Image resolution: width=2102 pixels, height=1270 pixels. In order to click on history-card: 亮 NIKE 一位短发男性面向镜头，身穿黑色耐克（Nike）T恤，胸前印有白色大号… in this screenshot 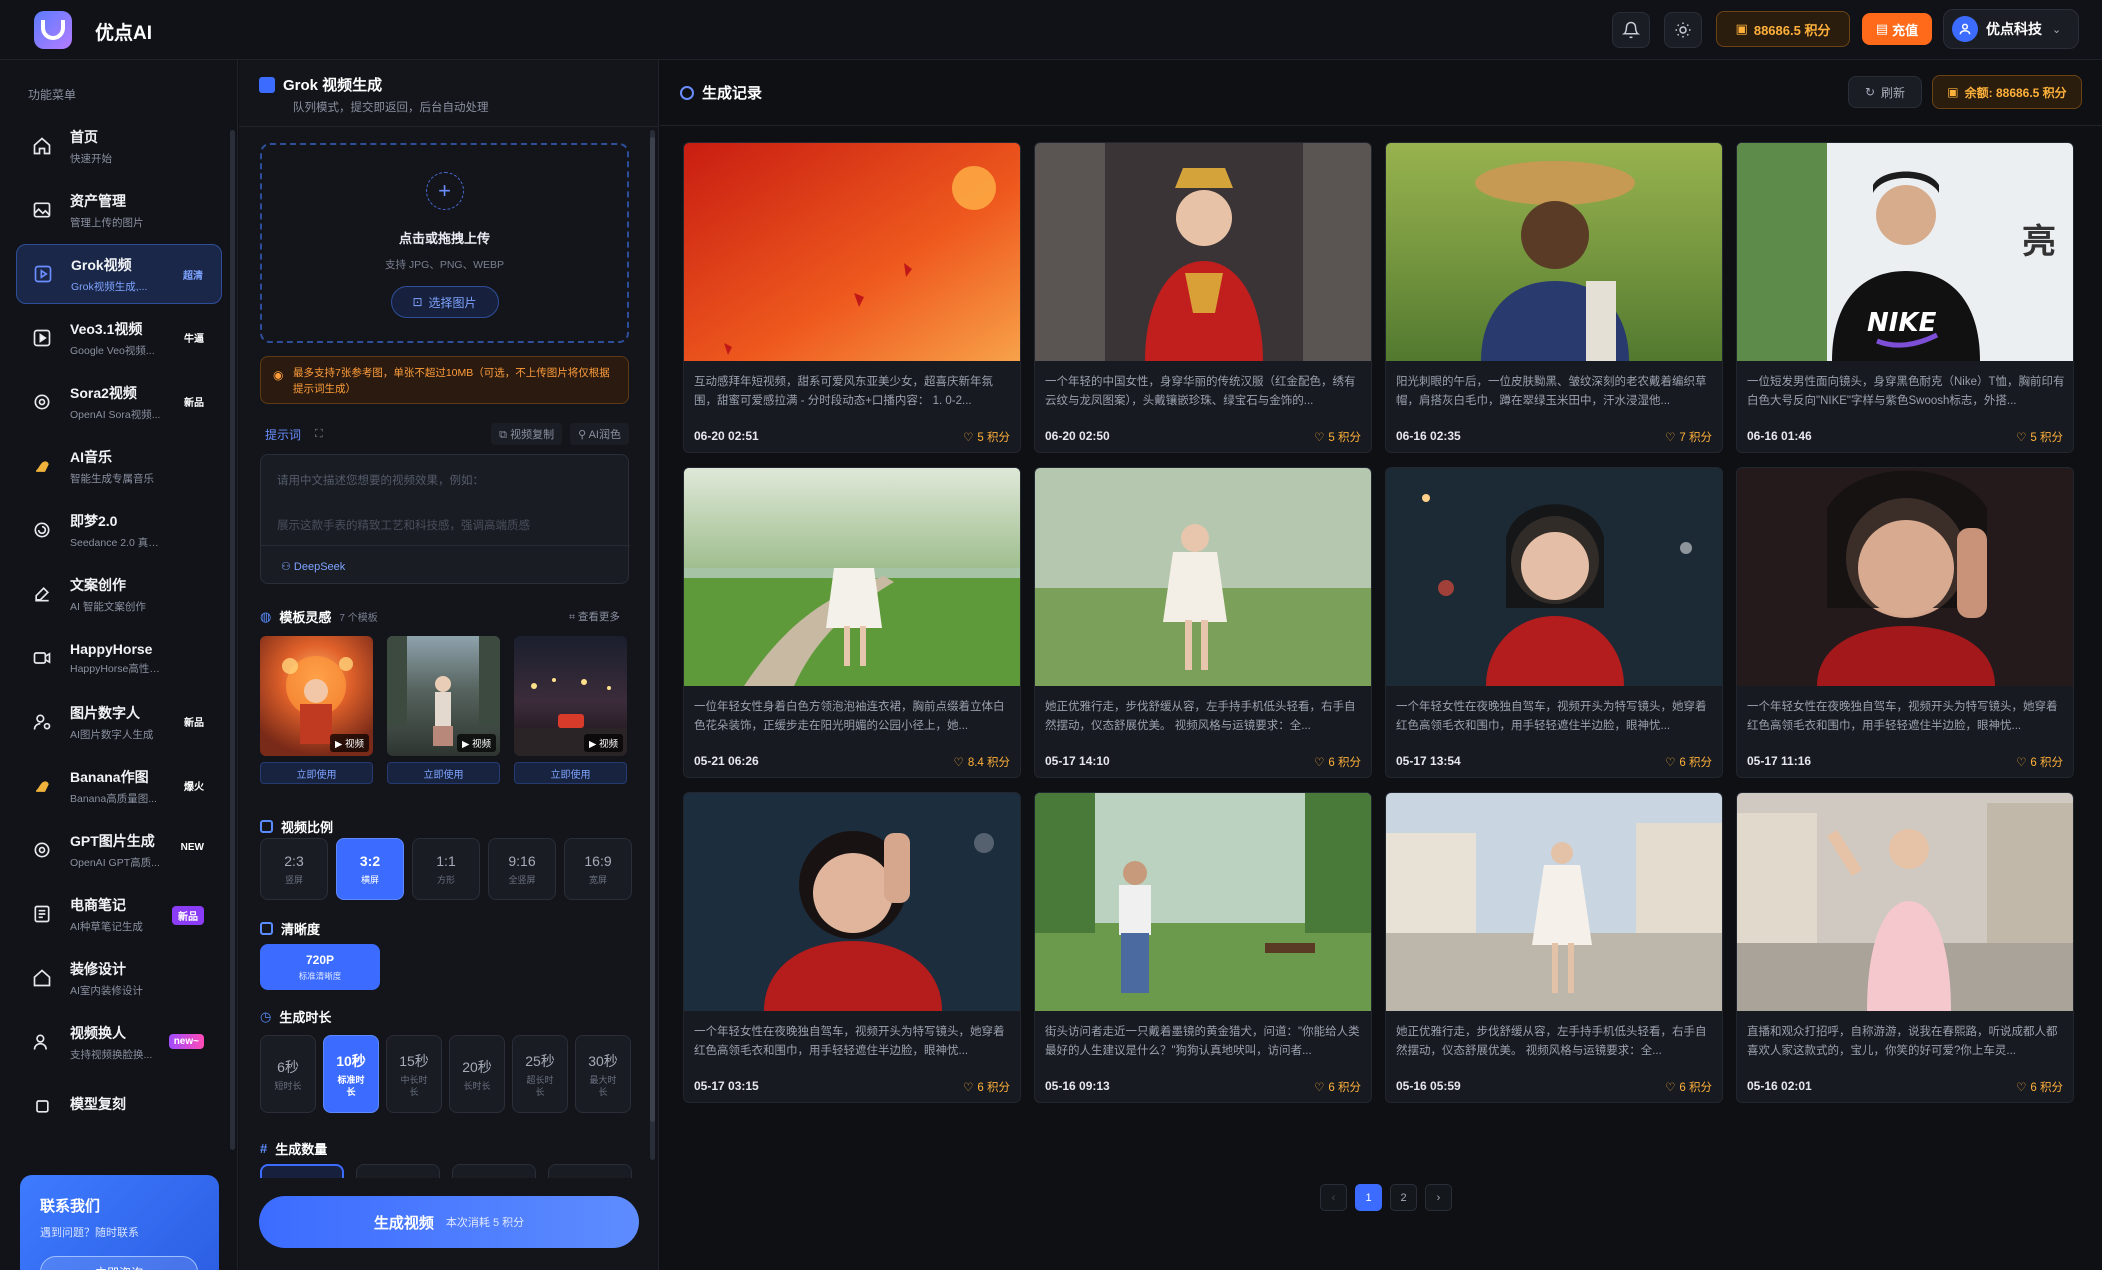, I will do `click(1905, 297)`.